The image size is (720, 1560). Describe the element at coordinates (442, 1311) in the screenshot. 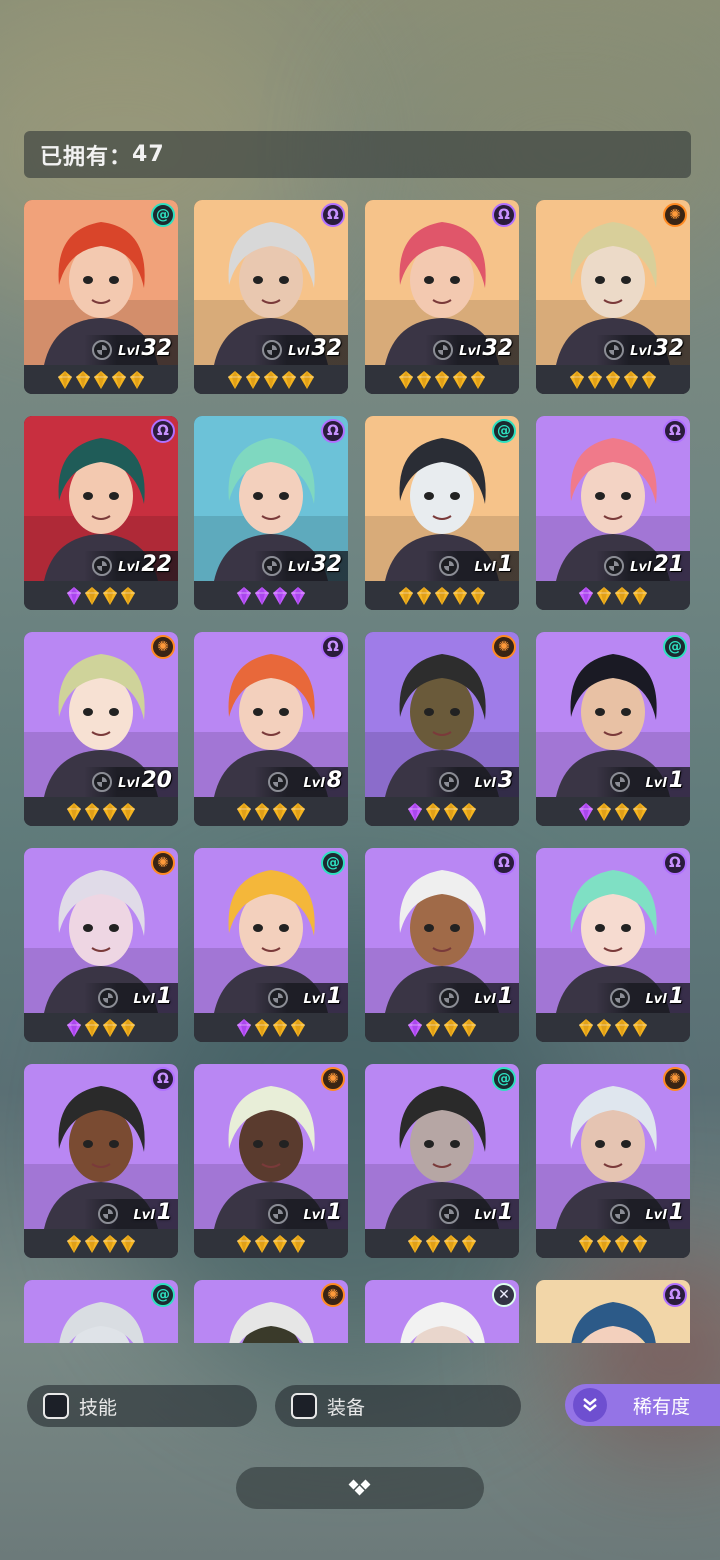

I see `hero-card: ✕` at that location.